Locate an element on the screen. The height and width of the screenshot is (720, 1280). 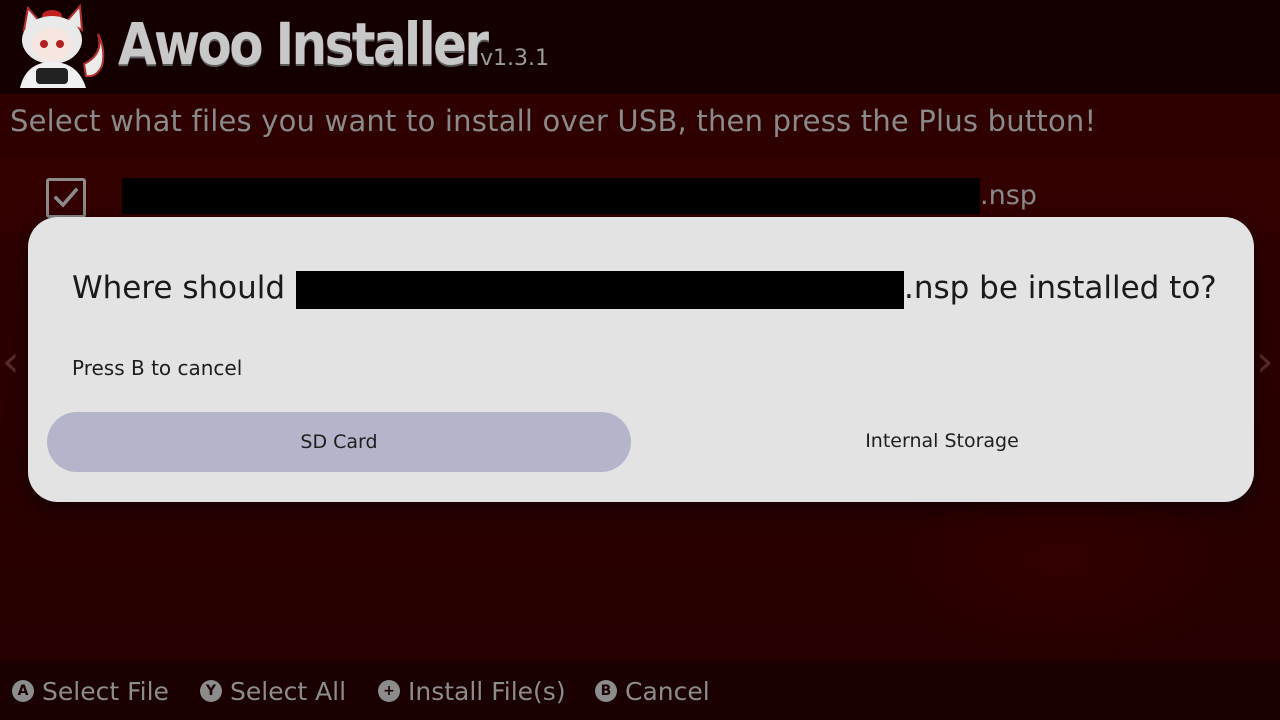
a-button-icon: A is located at coordinates (23, 691).